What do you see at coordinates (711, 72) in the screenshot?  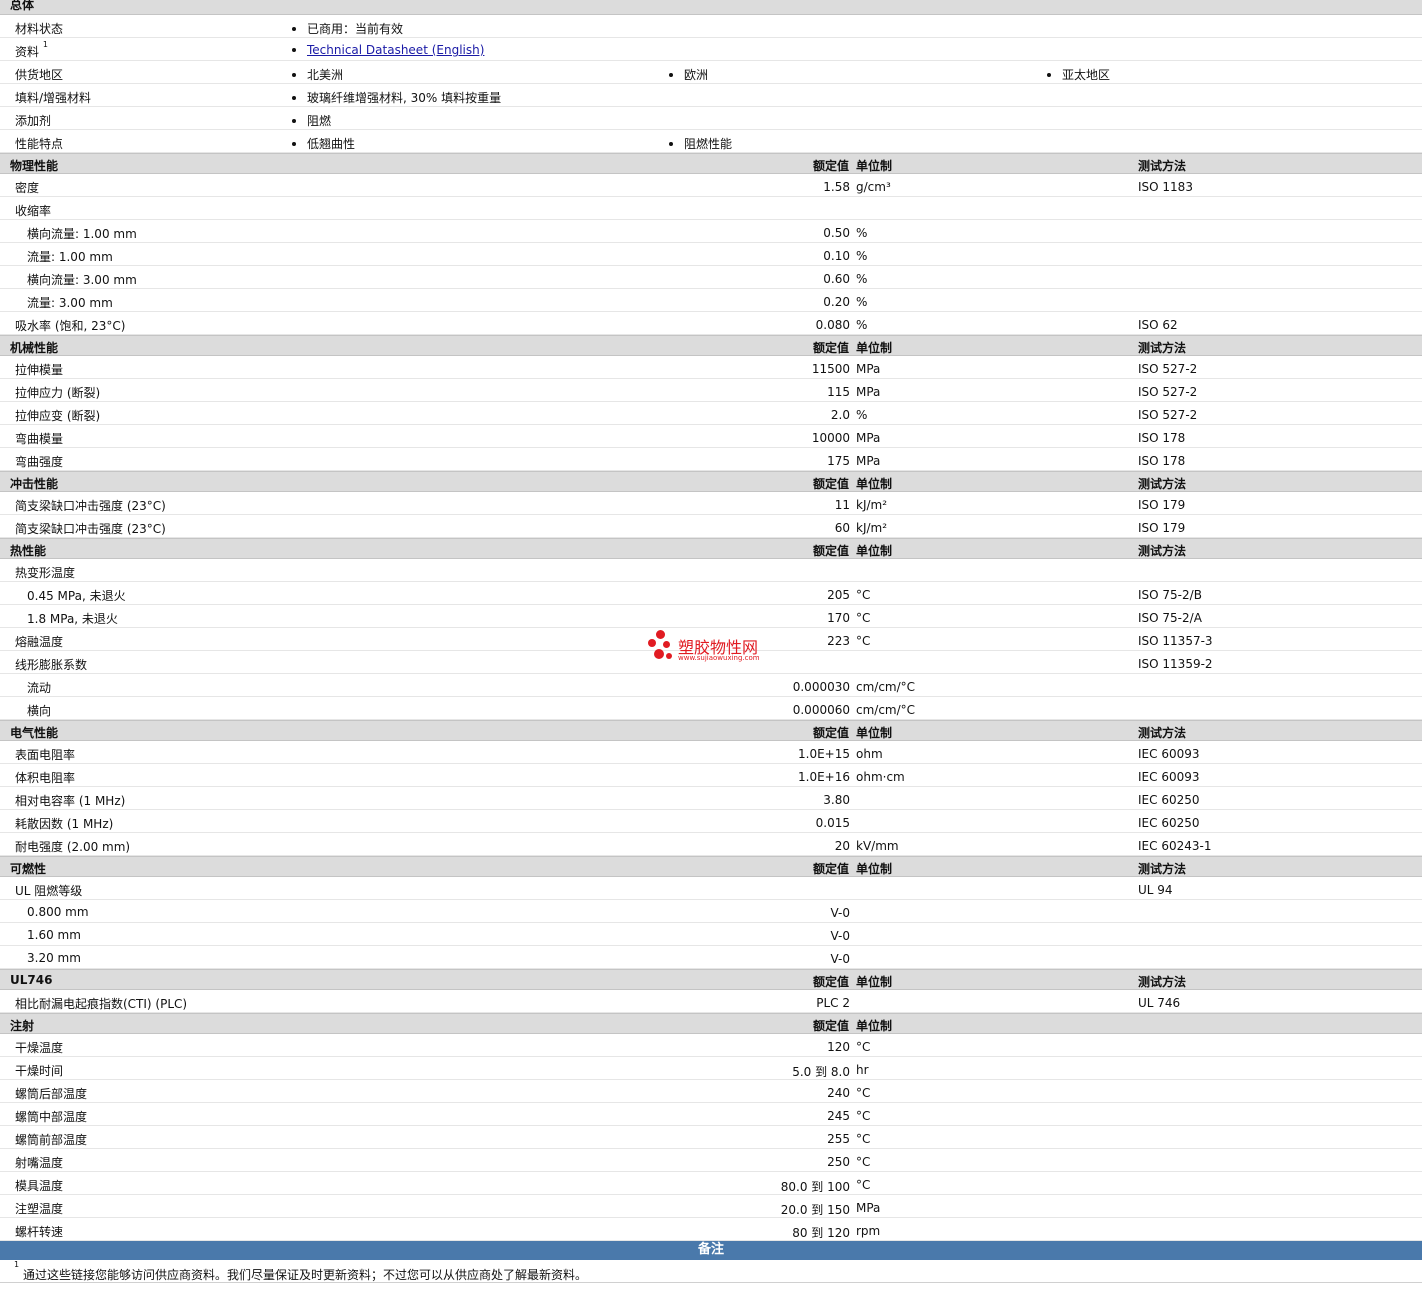 I see `general-row: 供货地区 北美洲 欧洲 亚太地区` at bounding box center [711, 72].